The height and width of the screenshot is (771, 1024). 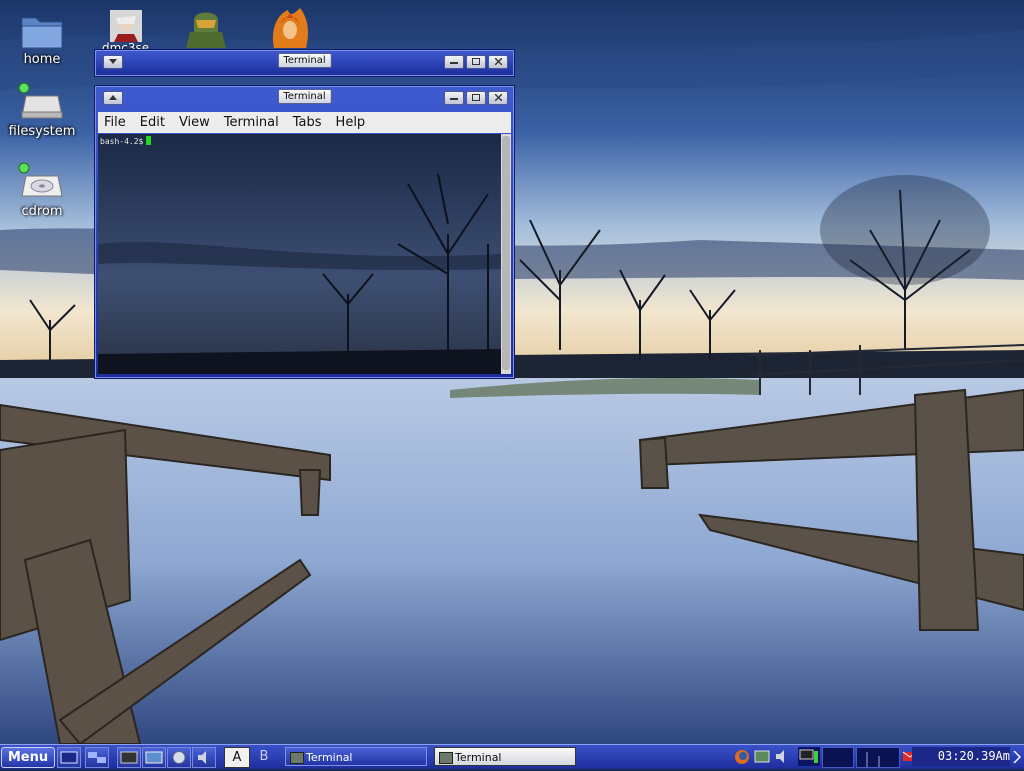 I want to click on taskbar-task-terminal: Terminal, so click(x=356, y=756).